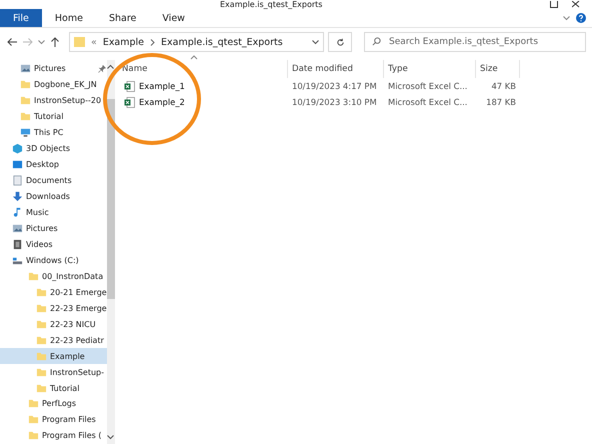  What do you see at coordinates (53, 420) in the screenshot?
I see `sidebar-item: Program Files` at bounding box center [53, 420].